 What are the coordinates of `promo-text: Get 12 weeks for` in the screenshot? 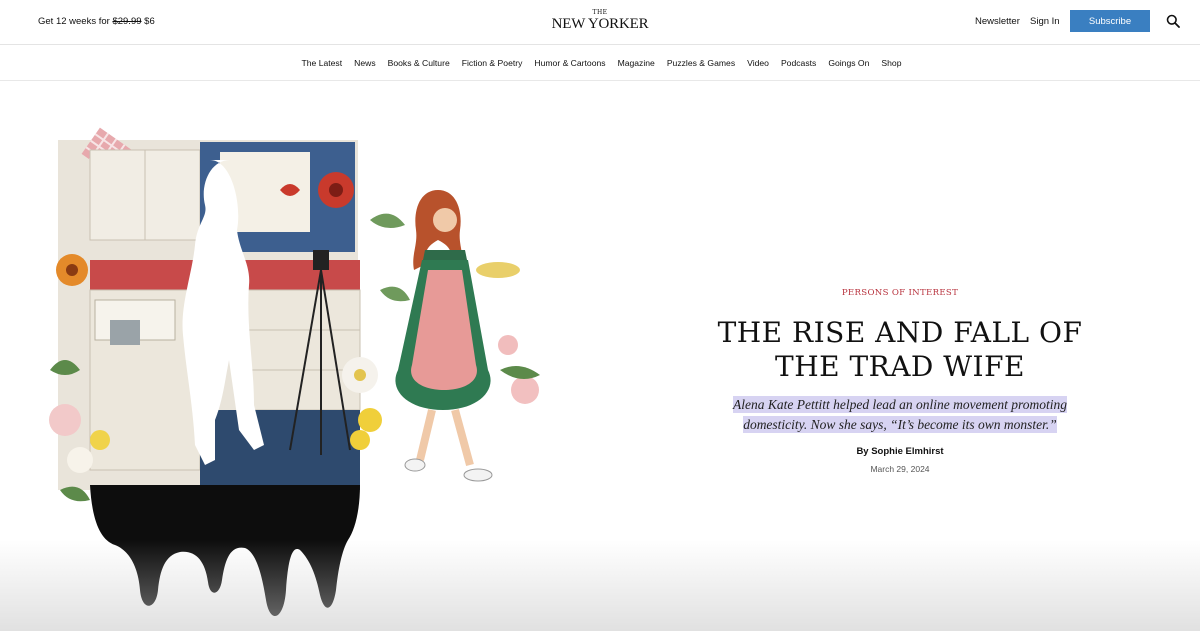 It's located at (74, 21).